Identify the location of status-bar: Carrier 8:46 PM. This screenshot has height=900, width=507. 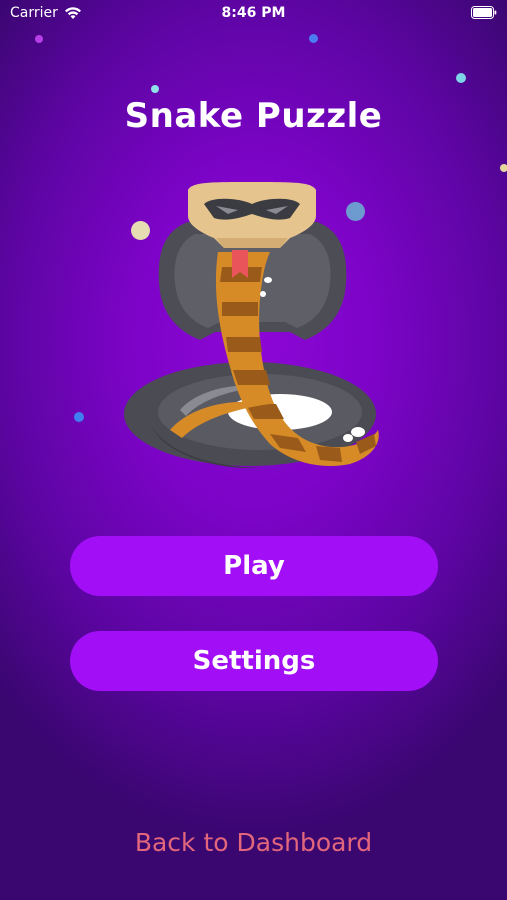
(253, 14).